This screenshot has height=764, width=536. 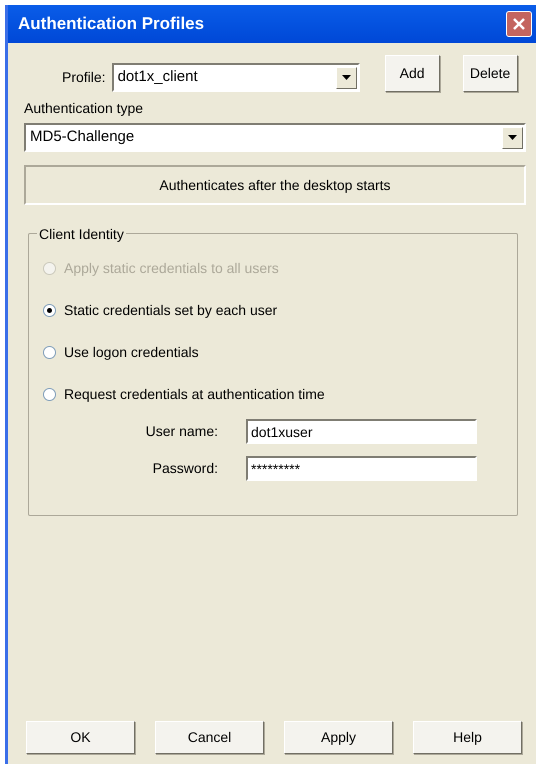 What do you see at coordinates (275, 185) in the screenshot?
I see `info-panel: Authenticates after the desktop starts` at bounding box center [275, 185].